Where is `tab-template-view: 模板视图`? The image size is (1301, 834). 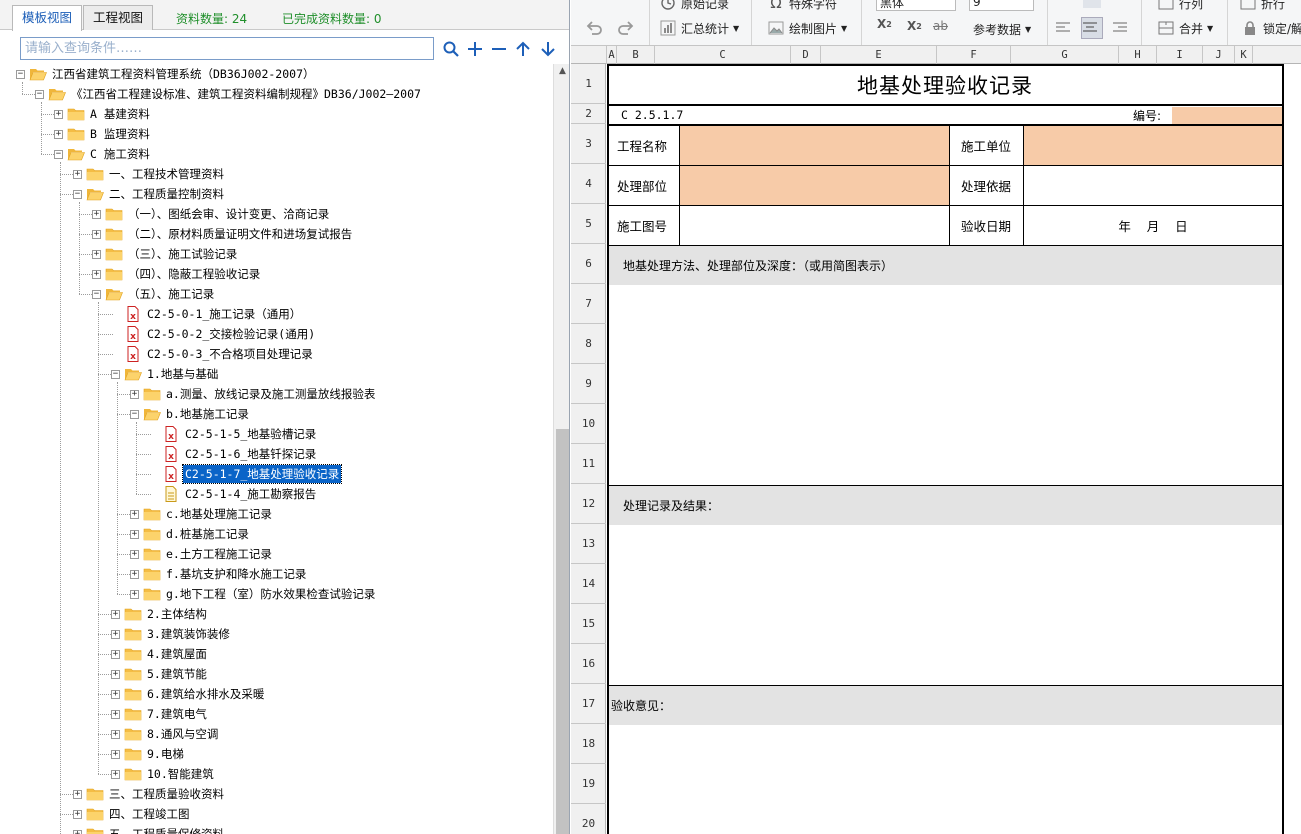
tab-template-view: 模板视图 is located at coordinates (47, 18).